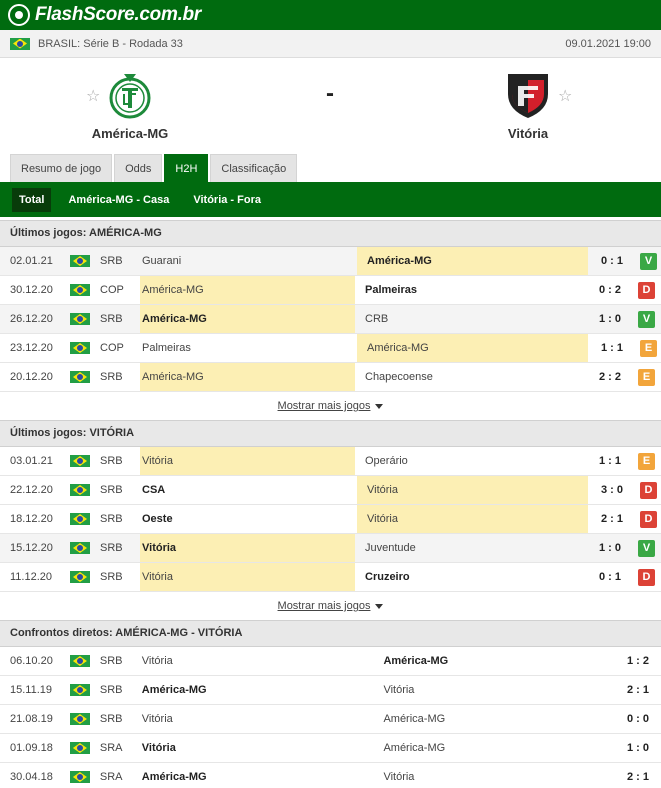 The height and width of the screenshot is (788, 661). I want to click on match-row: 11.12.20 SRB Vitória Cruzeiro 0 : 1 D, so click(330, 577).